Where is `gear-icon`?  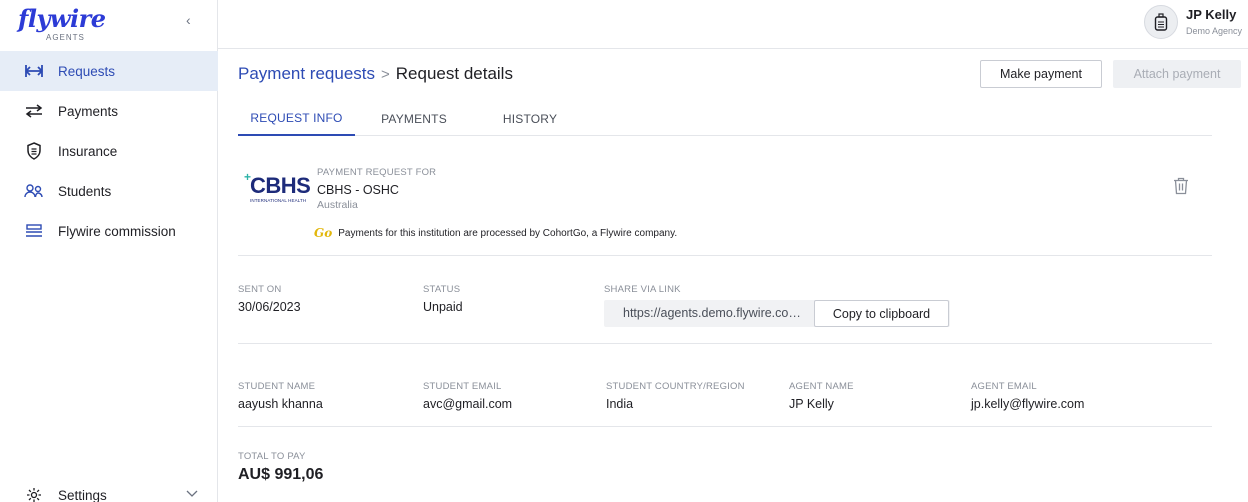 gear-icon is located at coordinates (34, 493).